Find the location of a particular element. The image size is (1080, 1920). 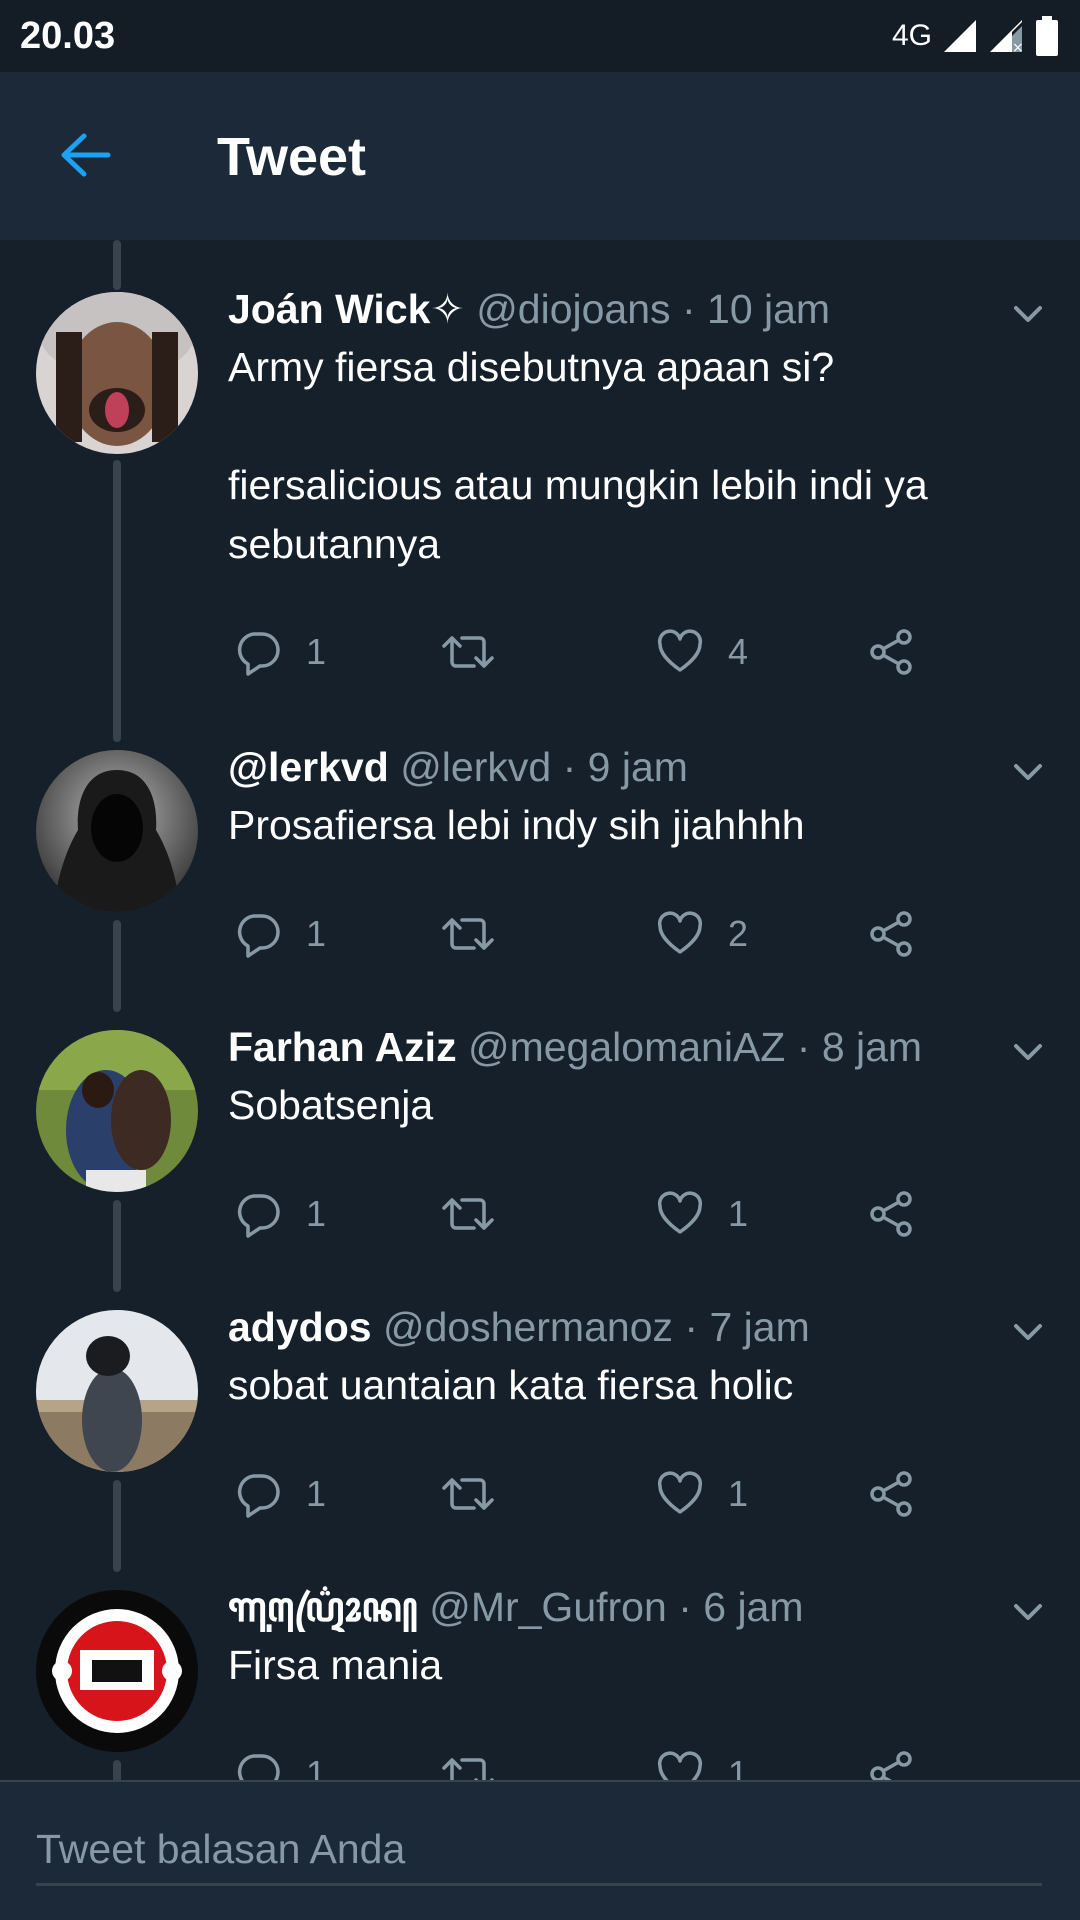

tweet-text: Sobatsenja is located at coordinates (331, 1105).